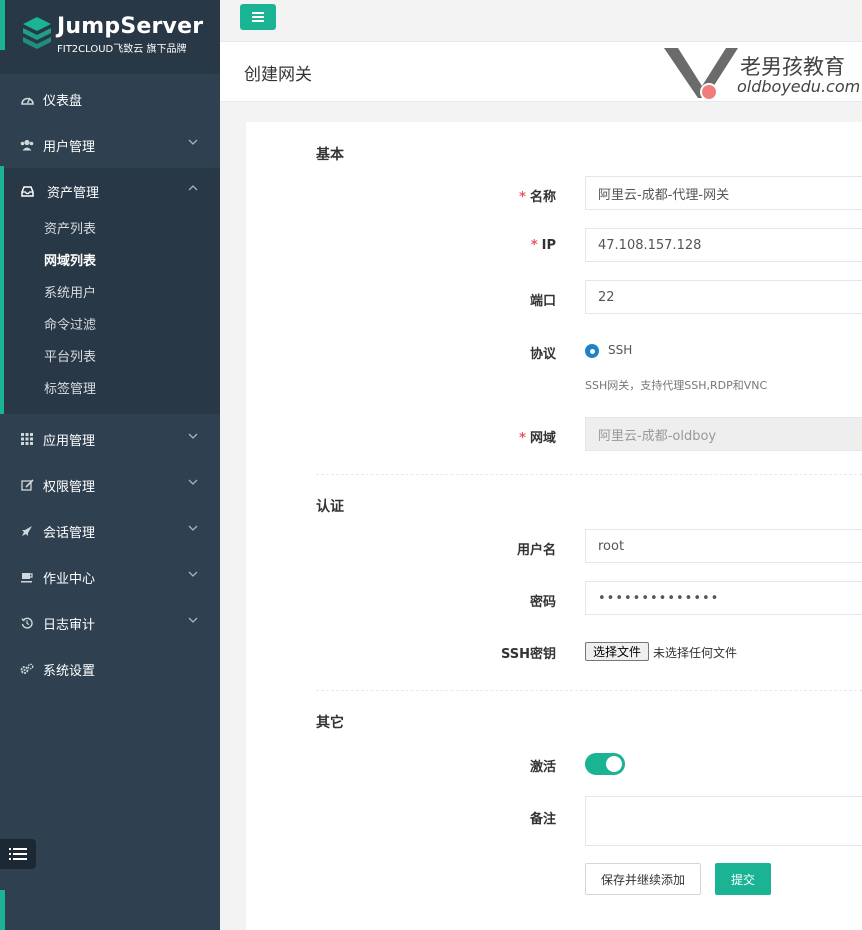 The image size is (862, 930). I want to click on protocol-label: 协议, so click(542, 354).